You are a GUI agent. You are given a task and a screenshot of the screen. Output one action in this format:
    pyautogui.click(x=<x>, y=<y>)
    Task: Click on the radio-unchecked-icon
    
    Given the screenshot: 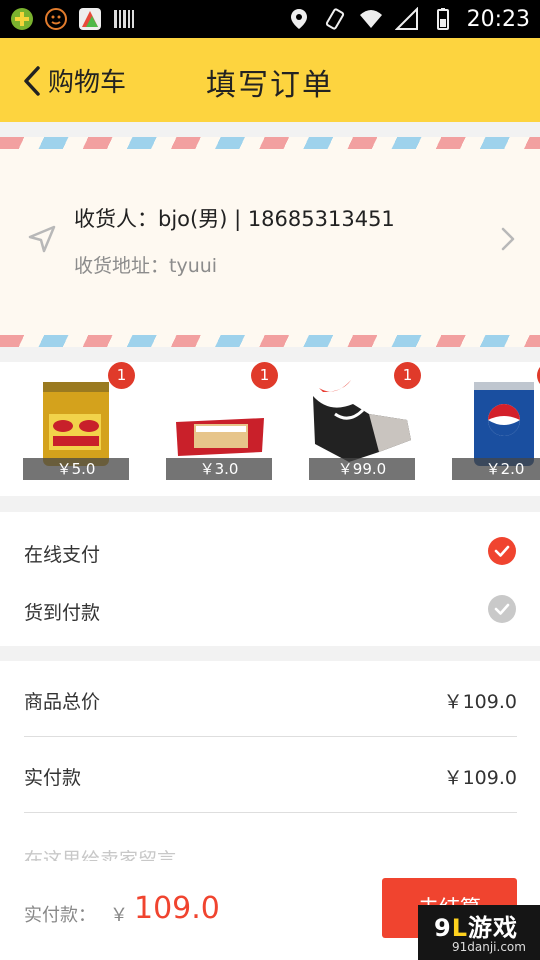 What is the action you would take?
    pyautogui.click(x=502, y=609)
    